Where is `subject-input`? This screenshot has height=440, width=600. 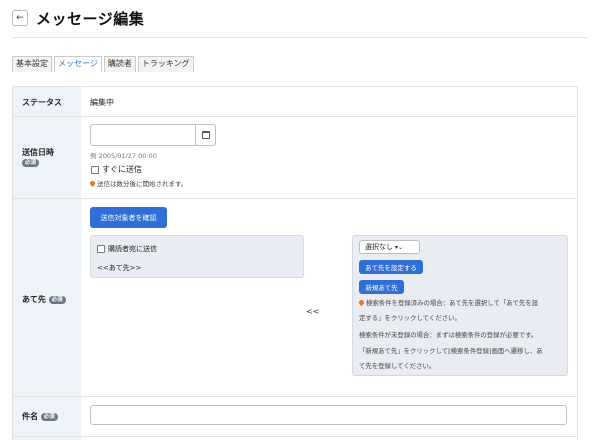
subject-input is located at coordinates (328, 415).